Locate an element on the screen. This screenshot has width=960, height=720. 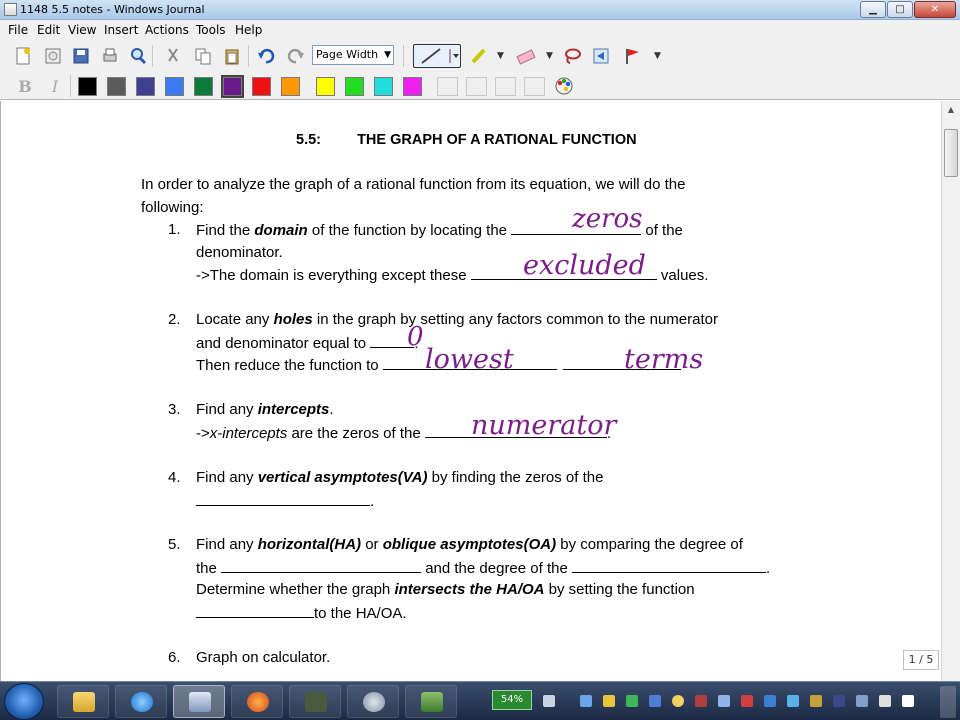
volume-icon is located at coordinates (908, 701).